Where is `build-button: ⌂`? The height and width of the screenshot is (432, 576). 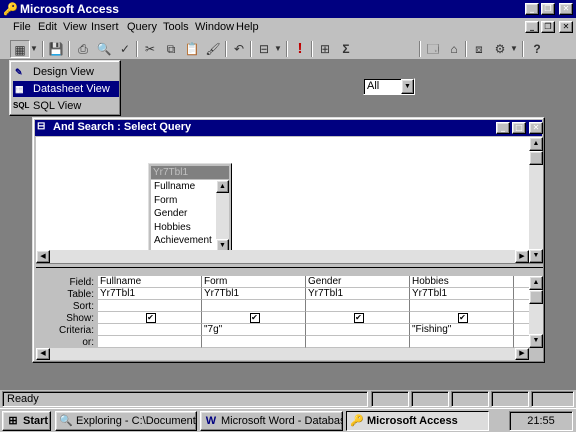
build-button: ⌂ is located at coordinates (454, 49).